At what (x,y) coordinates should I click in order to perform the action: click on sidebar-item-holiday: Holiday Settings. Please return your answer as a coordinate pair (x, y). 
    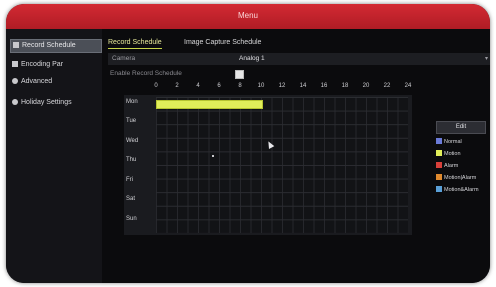
    Looking at the image, I should click on (55, 103).